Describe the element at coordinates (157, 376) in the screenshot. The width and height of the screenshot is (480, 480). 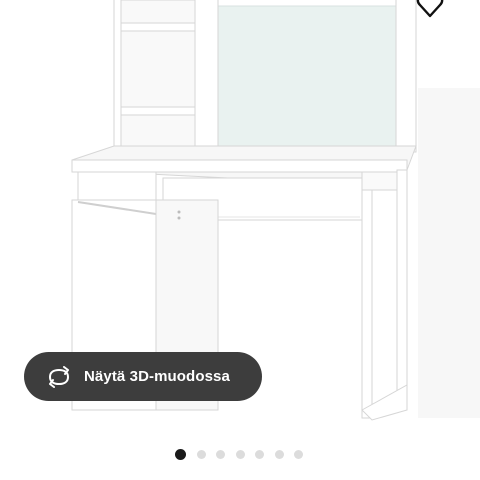
I see `view-3d-label: Näytä 3D-muodossa` at that location.